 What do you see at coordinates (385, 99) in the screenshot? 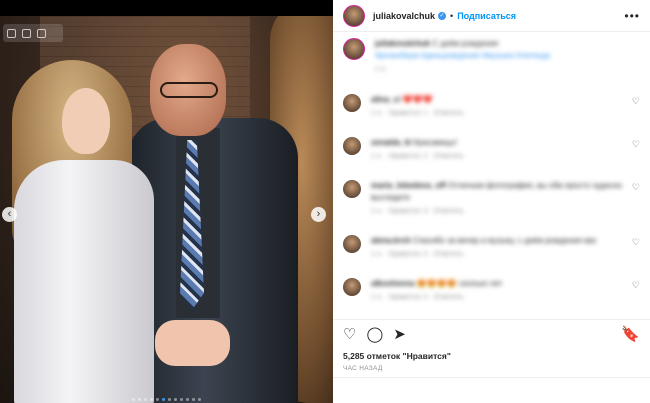
I see `comment-username: alina_ci` at bounding box center [385, 99].